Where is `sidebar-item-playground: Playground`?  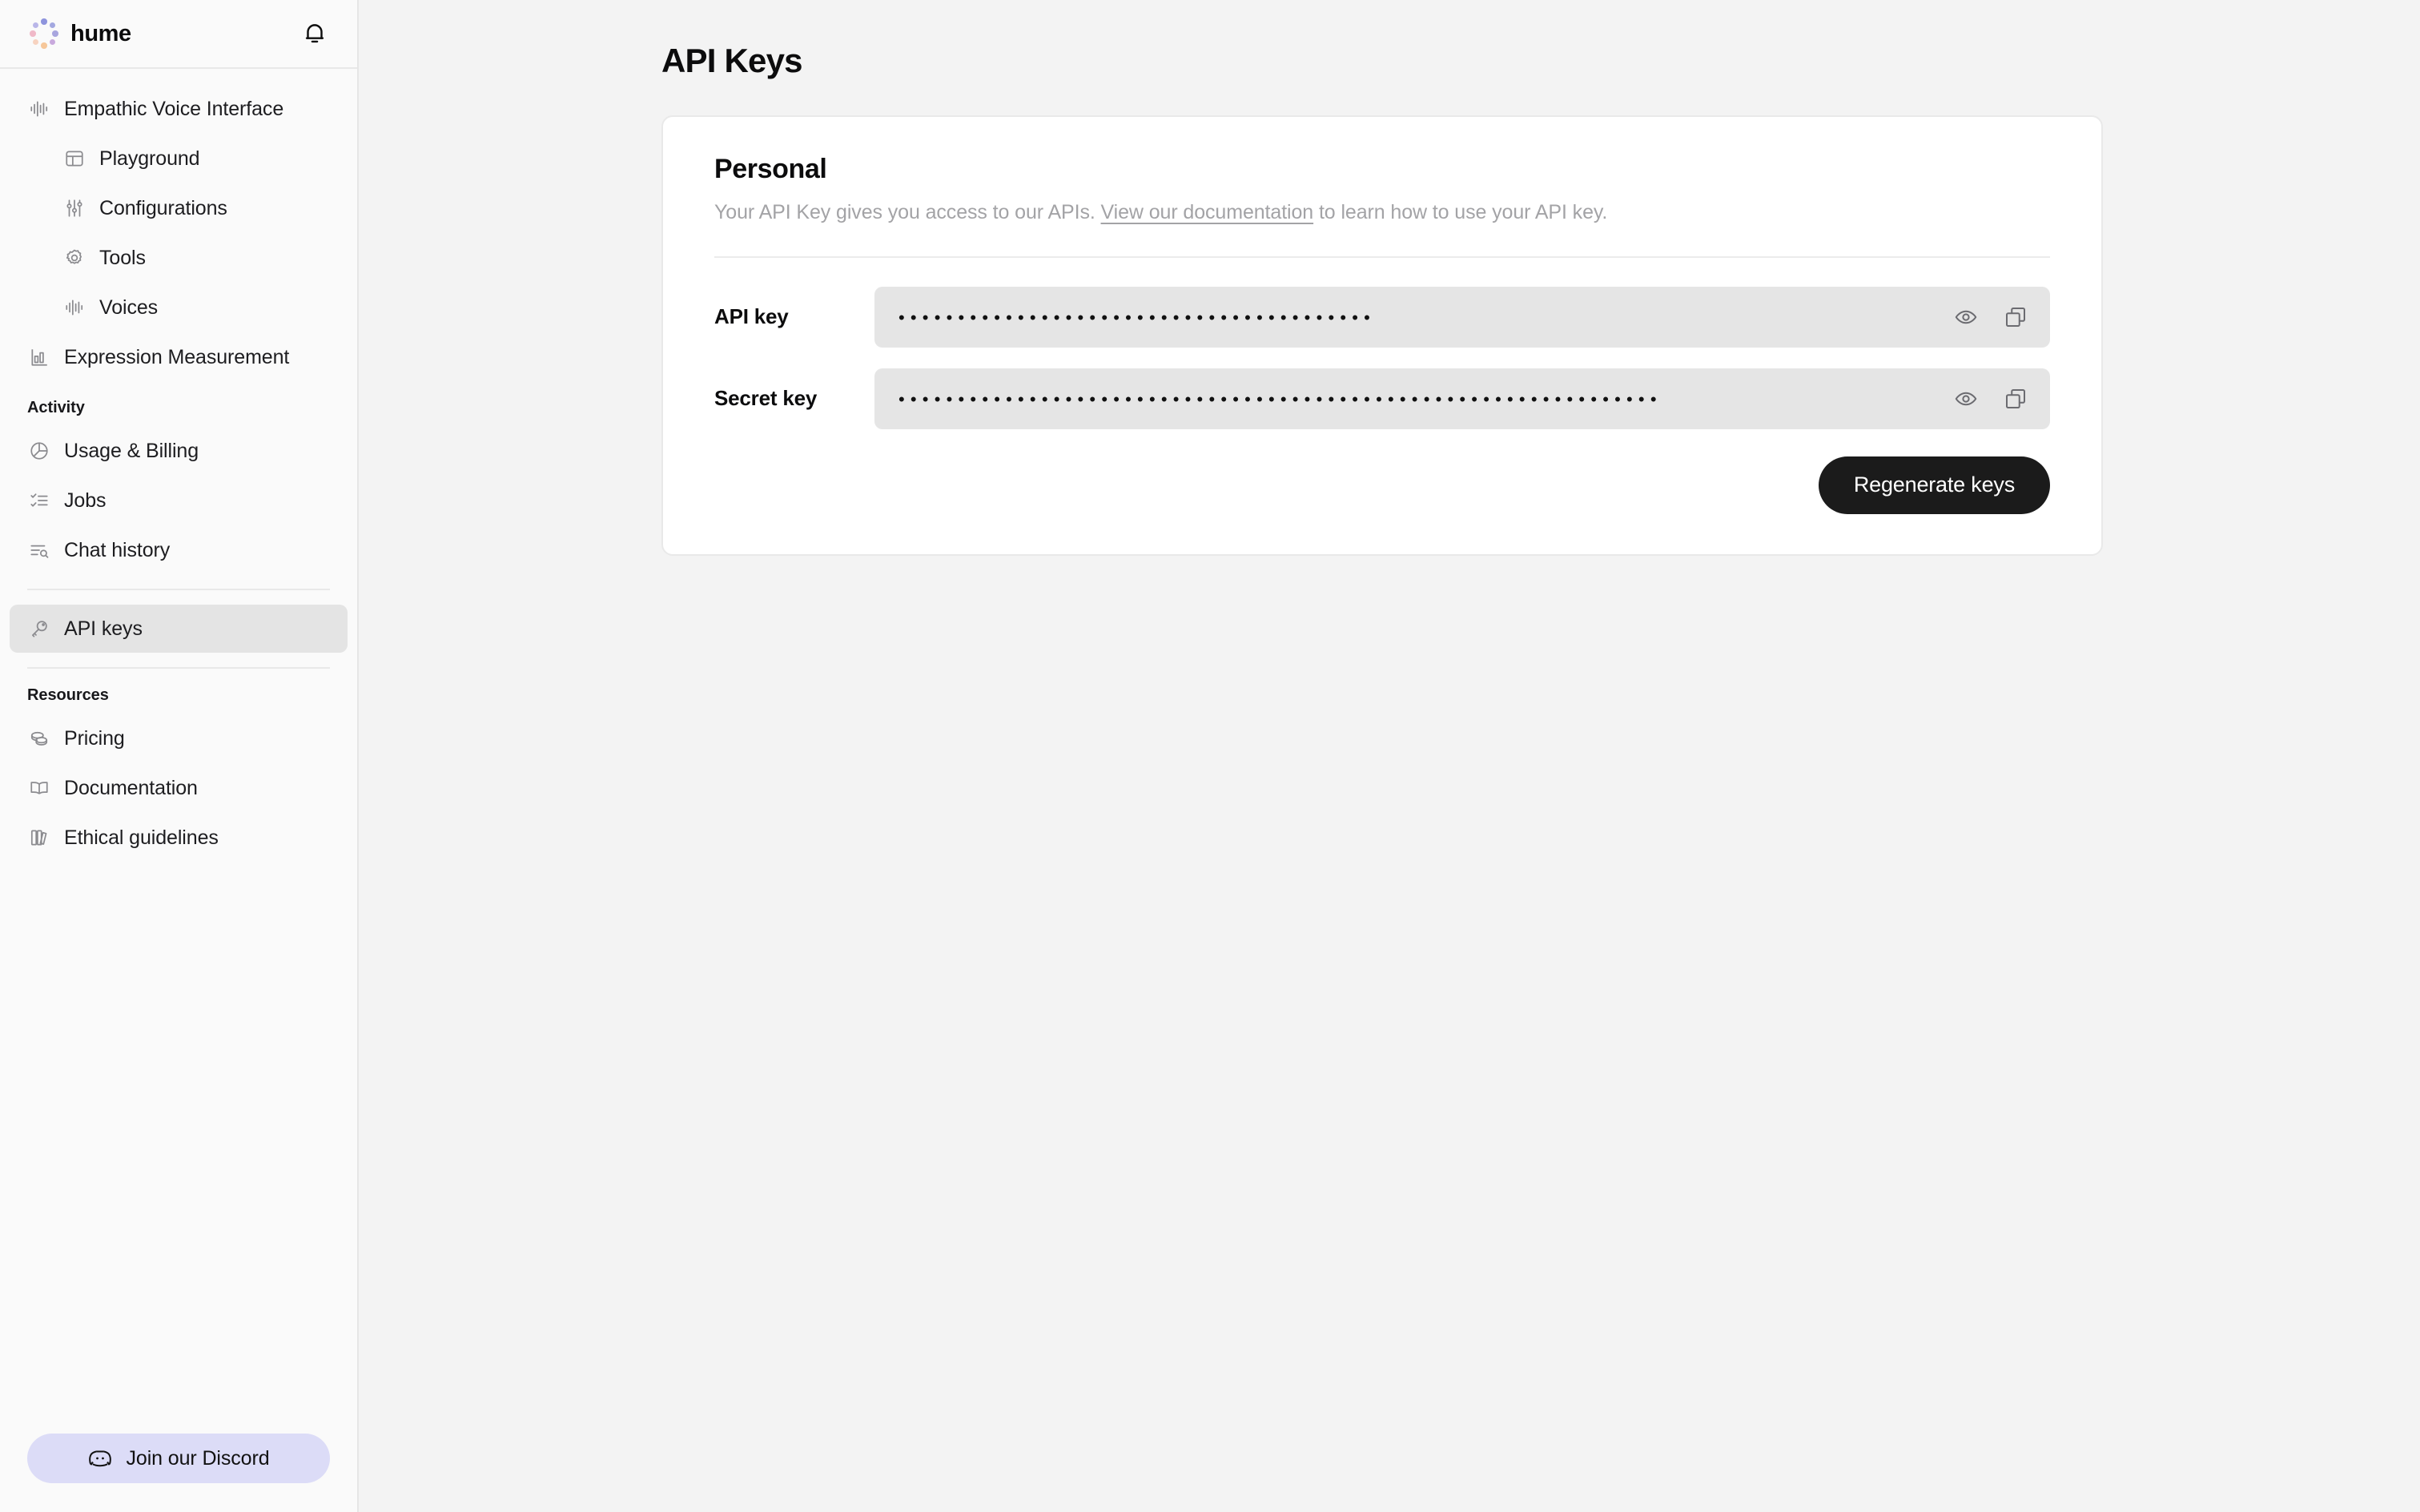
sidebar-item-playground: Playground is located at coordinates (179, 159).